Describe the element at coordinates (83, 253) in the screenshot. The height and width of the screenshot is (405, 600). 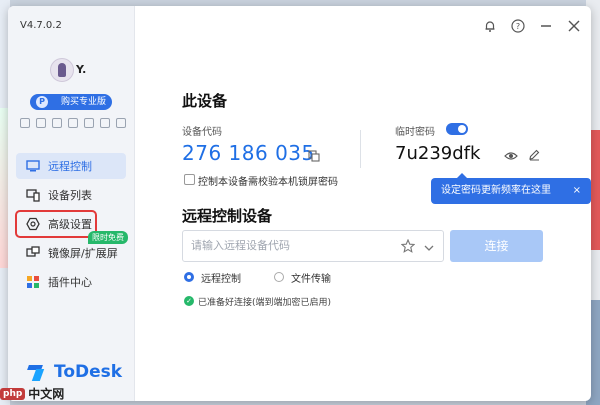
I see `sidebar-item-label: 镜像屏/扩展屏` at that location.